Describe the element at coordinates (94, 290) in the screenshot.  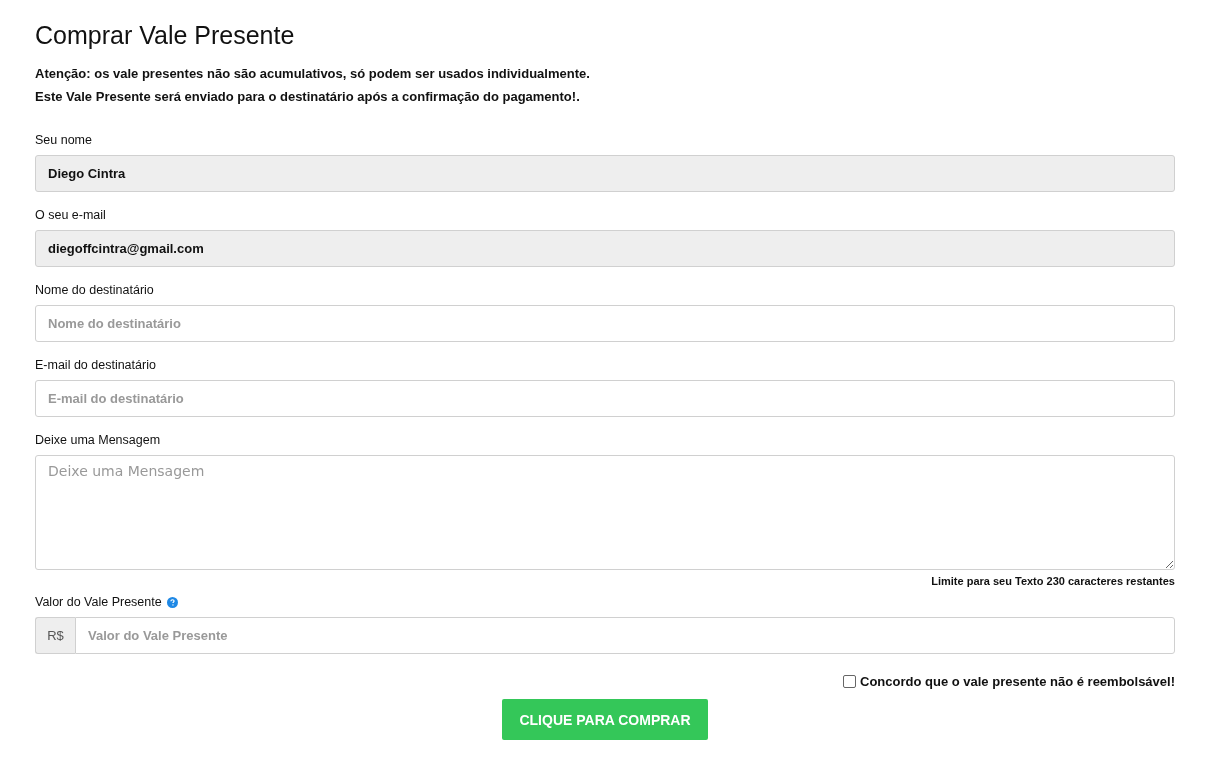
I see `field-label: Nome do destinatário` at that location.